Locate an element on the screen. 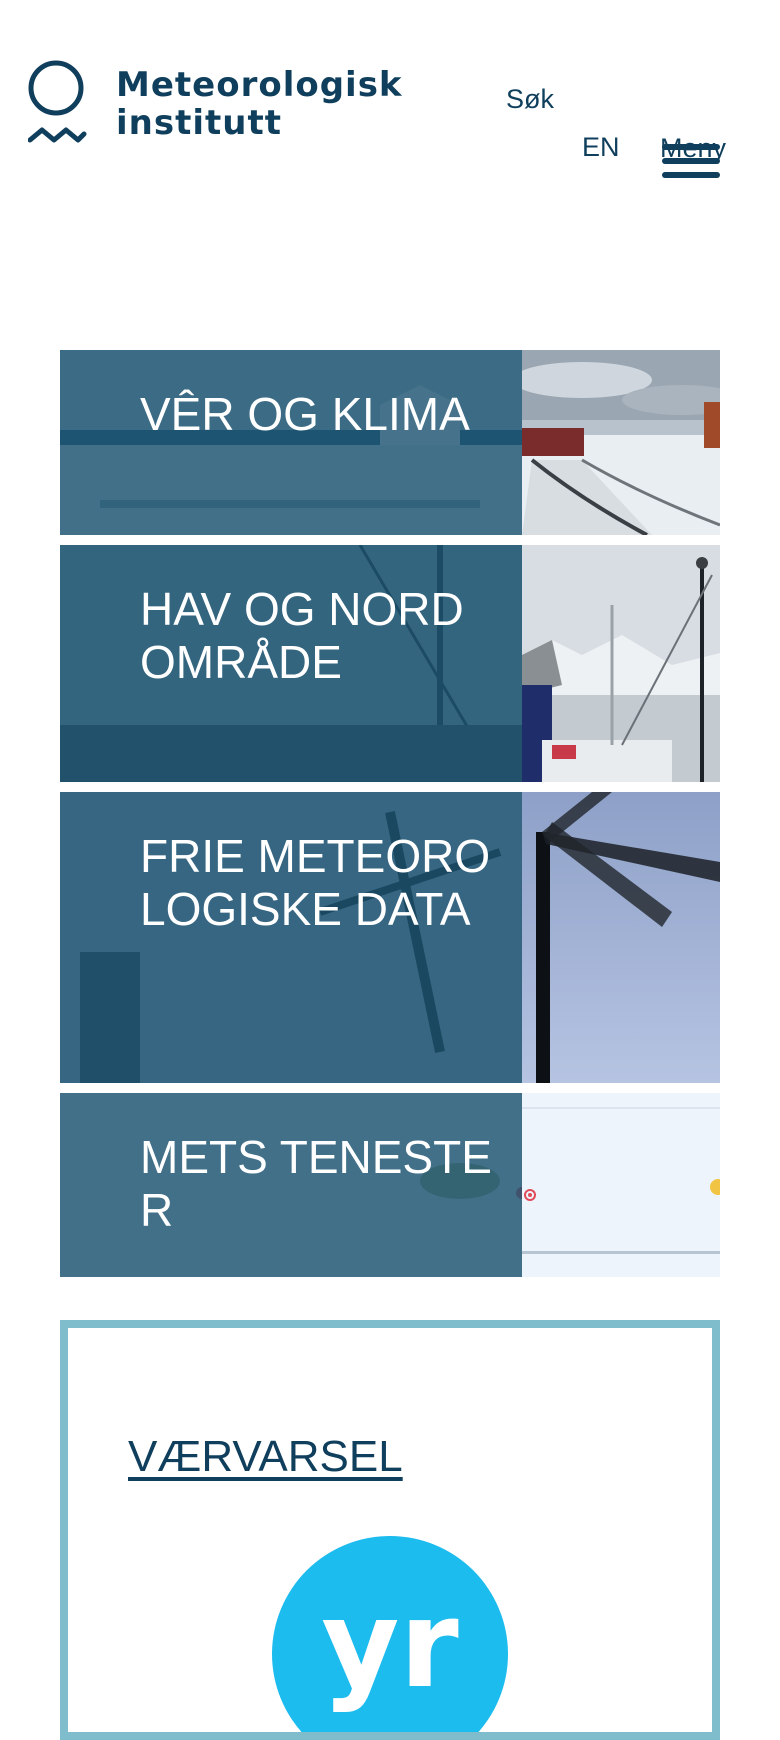 The width and height of the screenshot is (780, 1740). hamburger-icon is located at coordinates (691, 164).